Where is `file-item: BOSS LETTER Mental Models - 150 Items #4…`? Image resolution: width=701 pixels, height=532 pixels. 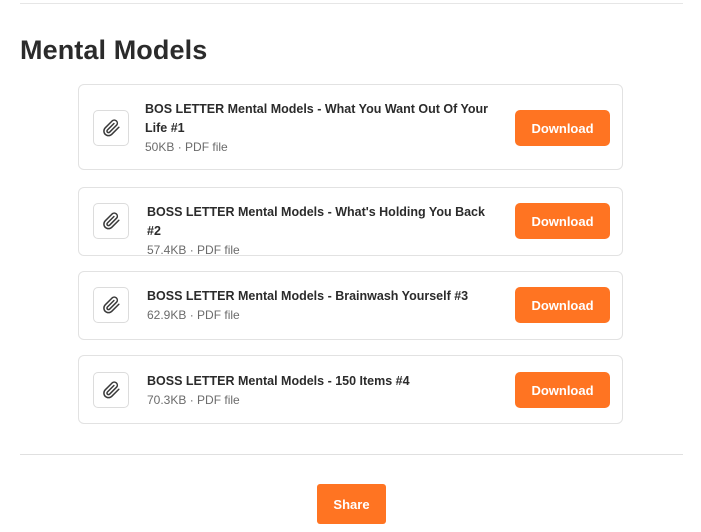 file-item: BOSS LETTER Mental Models - 150 Items #4… is located at coordinates (350, 389).